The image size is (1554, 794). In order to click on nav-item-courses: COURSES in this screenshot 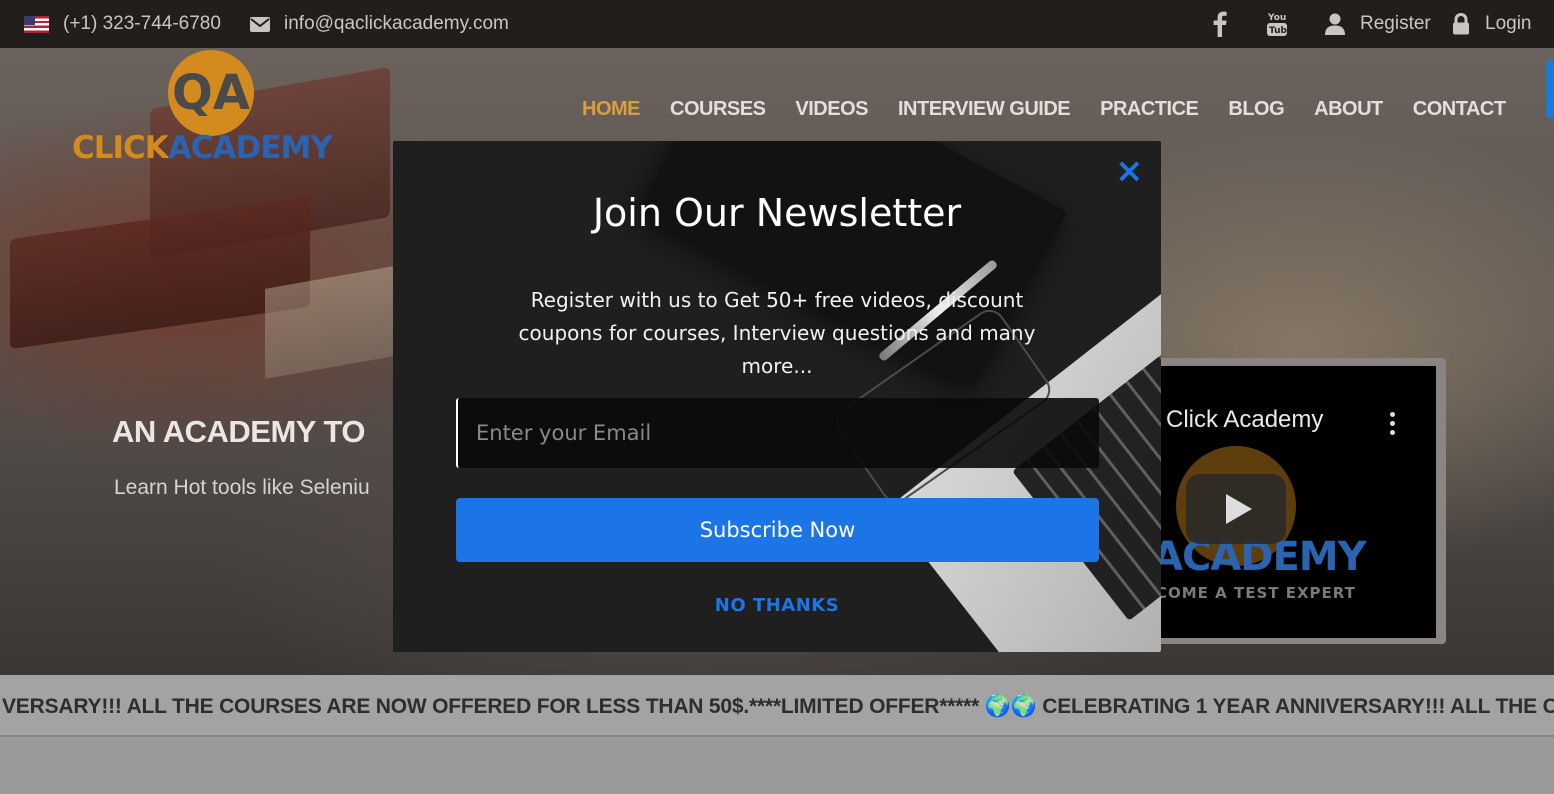, I will do `click(718, 111)`.